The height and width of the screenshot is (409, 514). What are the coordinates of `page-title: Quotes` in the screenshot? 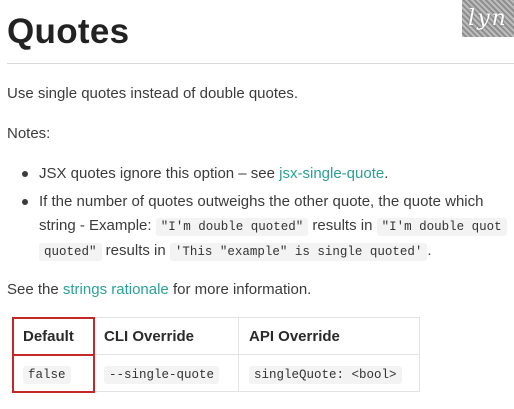 It's located at (68, 31).